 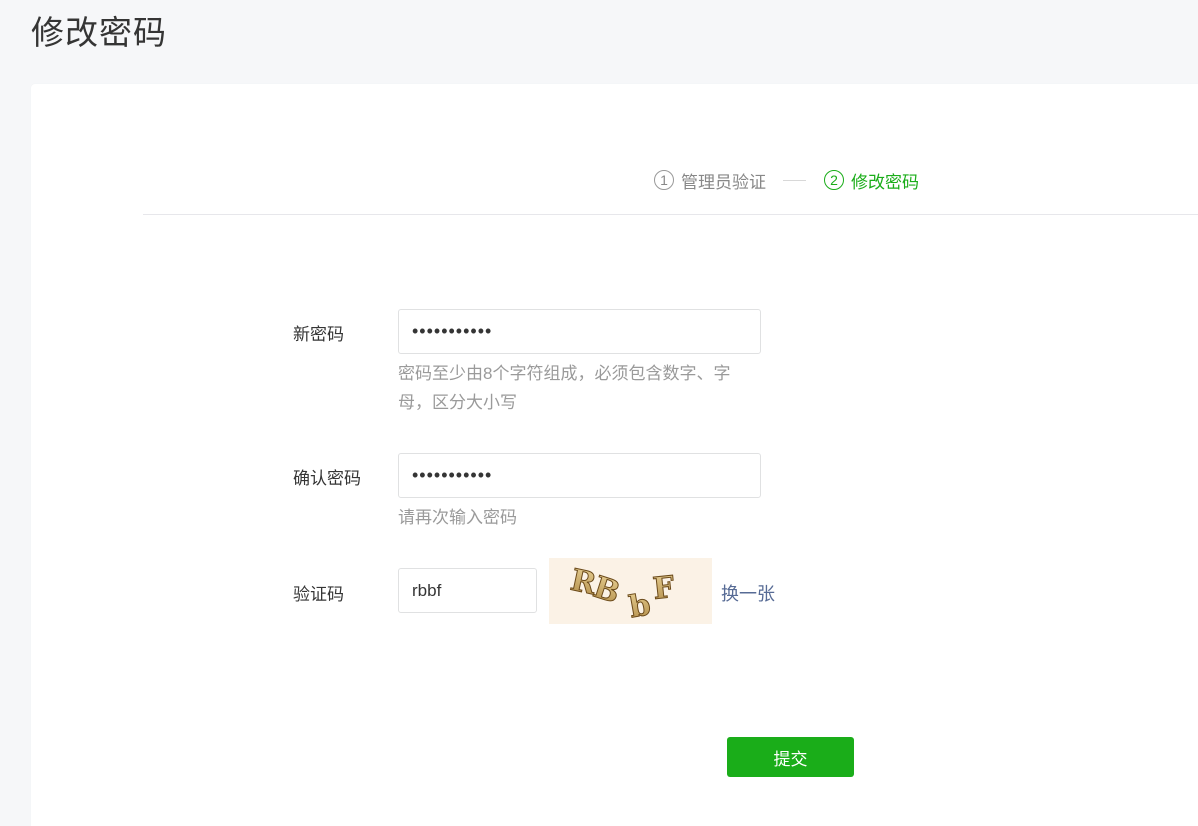 What do you see at coordinates (663, 588) in the screenshot?
I see `captcha-char-4: F` at bounding box center [663, 588].